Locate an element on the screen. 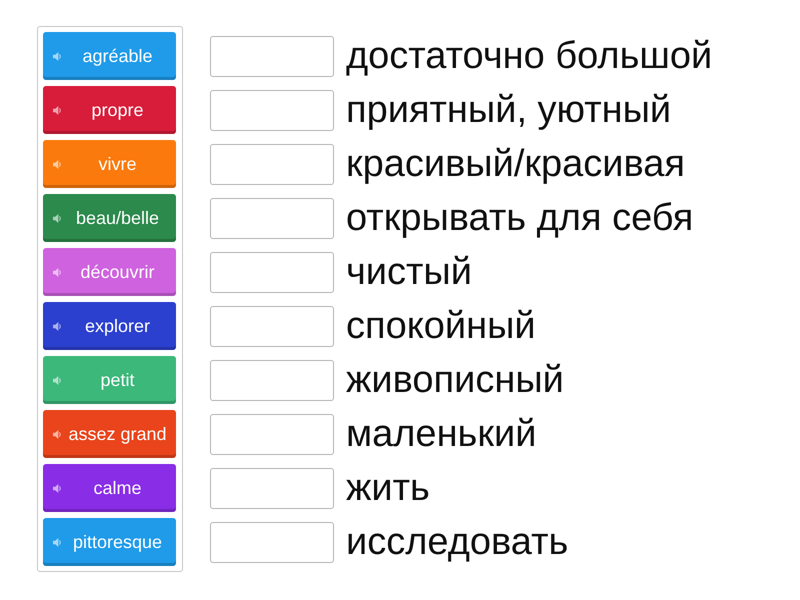 The height and width of the screenshot is (600, 800). word-tile: assez grand is located at coordinates (109, 434).